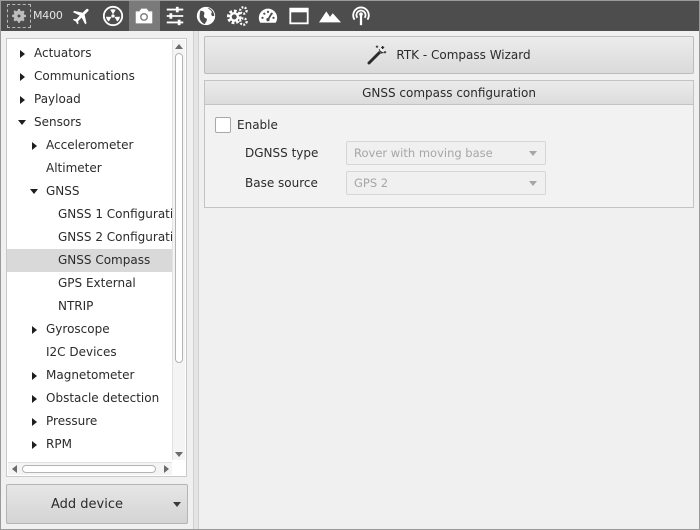 This screenshot has height=530, width=700. I want to click on add-device-button: Add device, so click(97, 504).